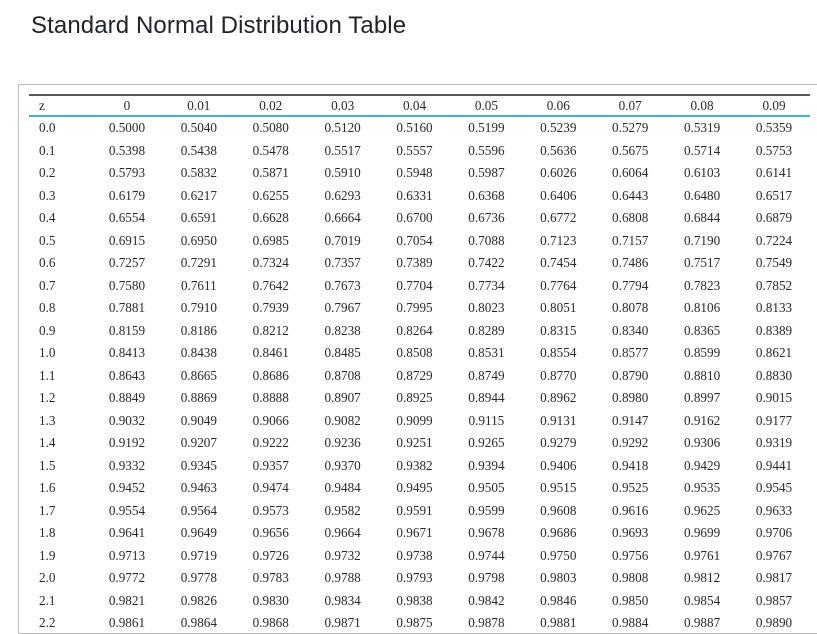  I want to click on header-cell: 0, so click(127, 105).